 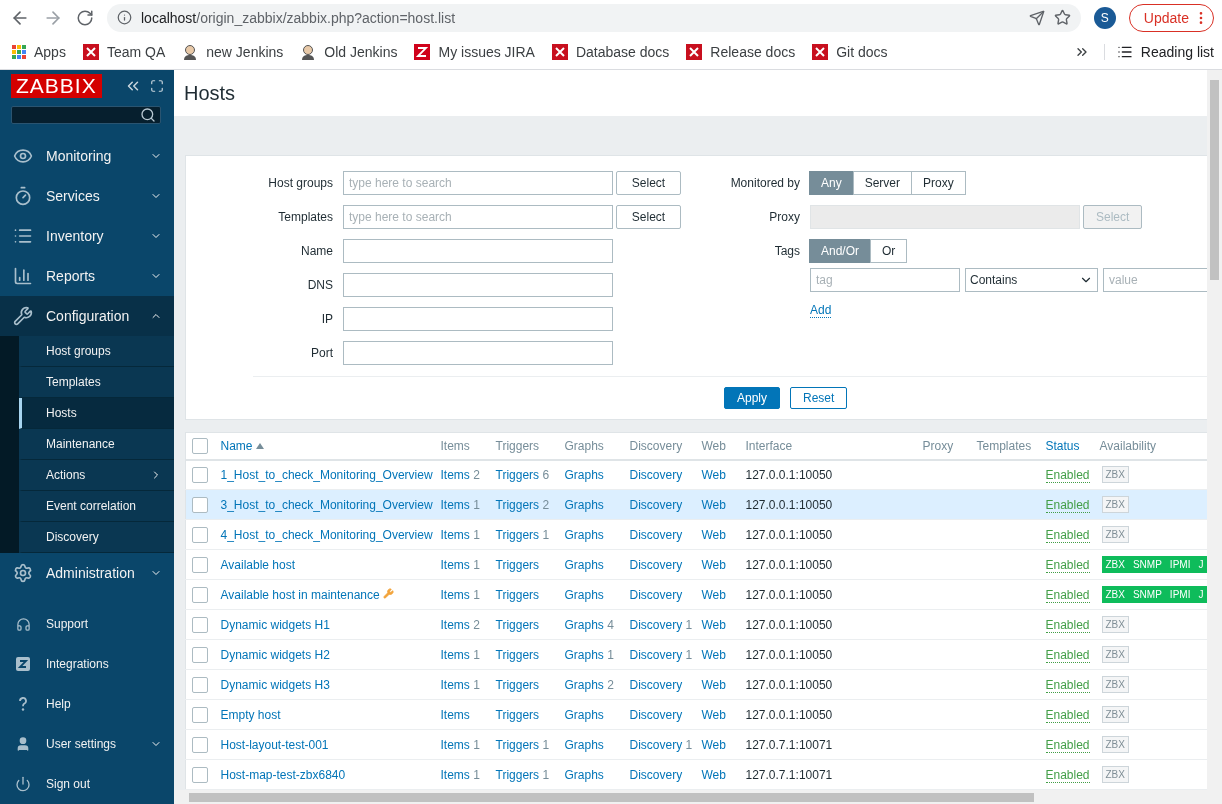 What do you see at coordinates (96, 537) in the screenshot?
I see `submenu-item: Discovery` at bounding box center [96, 537].